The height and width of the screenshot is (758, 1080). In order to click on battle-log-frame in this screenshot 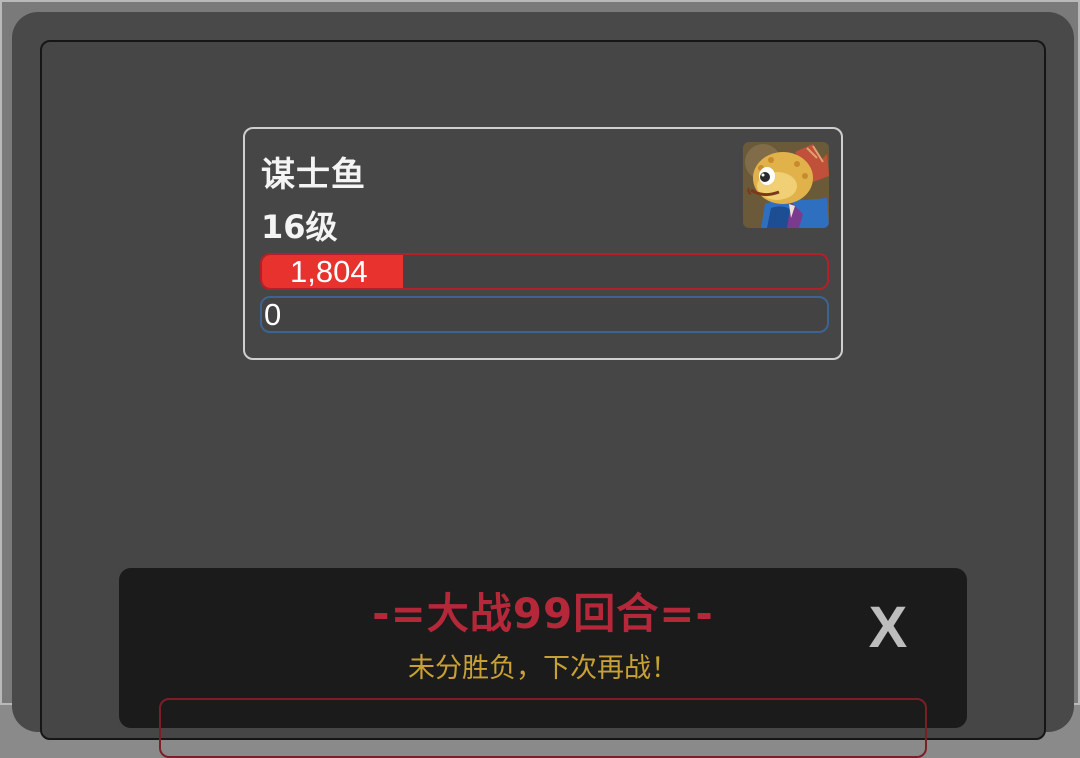, I will do `click(543, 728)`.